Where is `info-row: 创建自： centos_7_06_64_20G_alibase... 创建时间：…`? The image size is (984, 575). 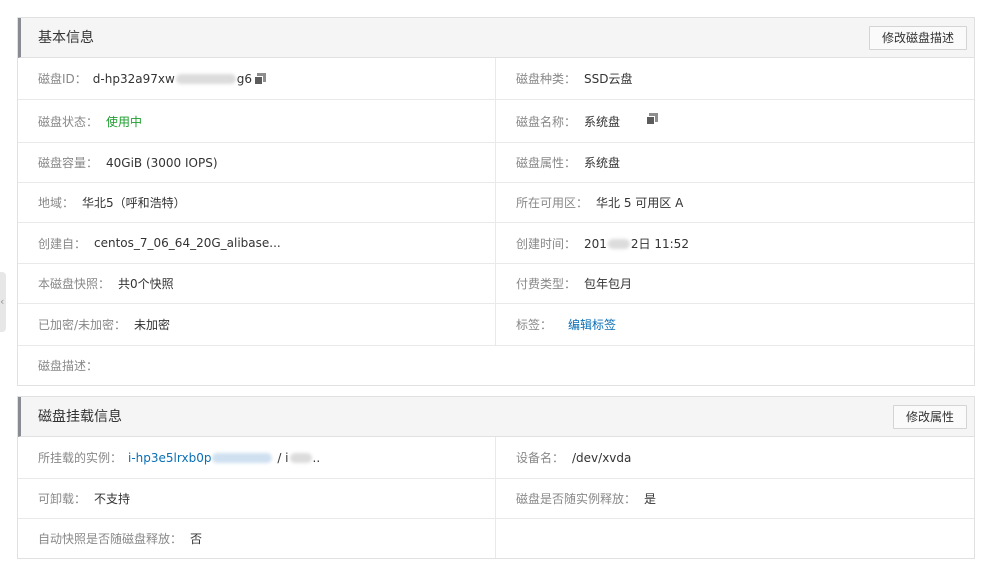 info-row: 创建自： centos_7_06_64_20G_alibase... 创建时间：… is located at coordinates (496, 243).